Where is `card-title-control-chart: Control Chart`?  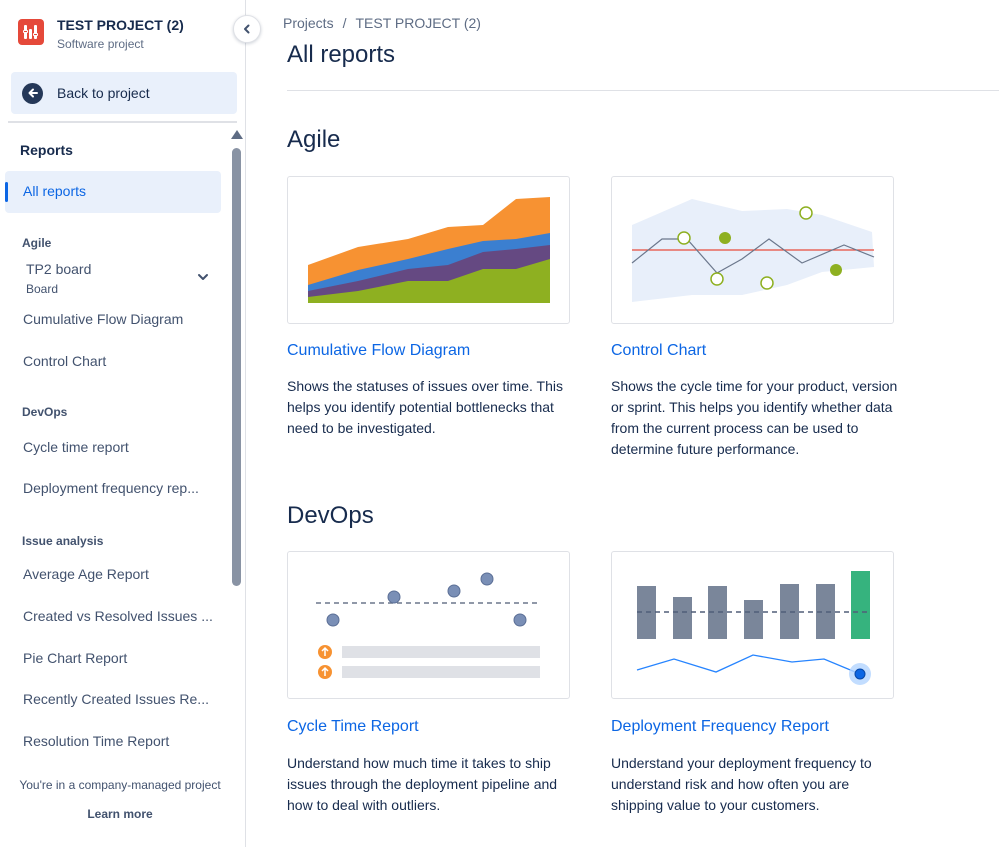 card-title-control-chart: Control Chart is located at coordinates (658, 351).